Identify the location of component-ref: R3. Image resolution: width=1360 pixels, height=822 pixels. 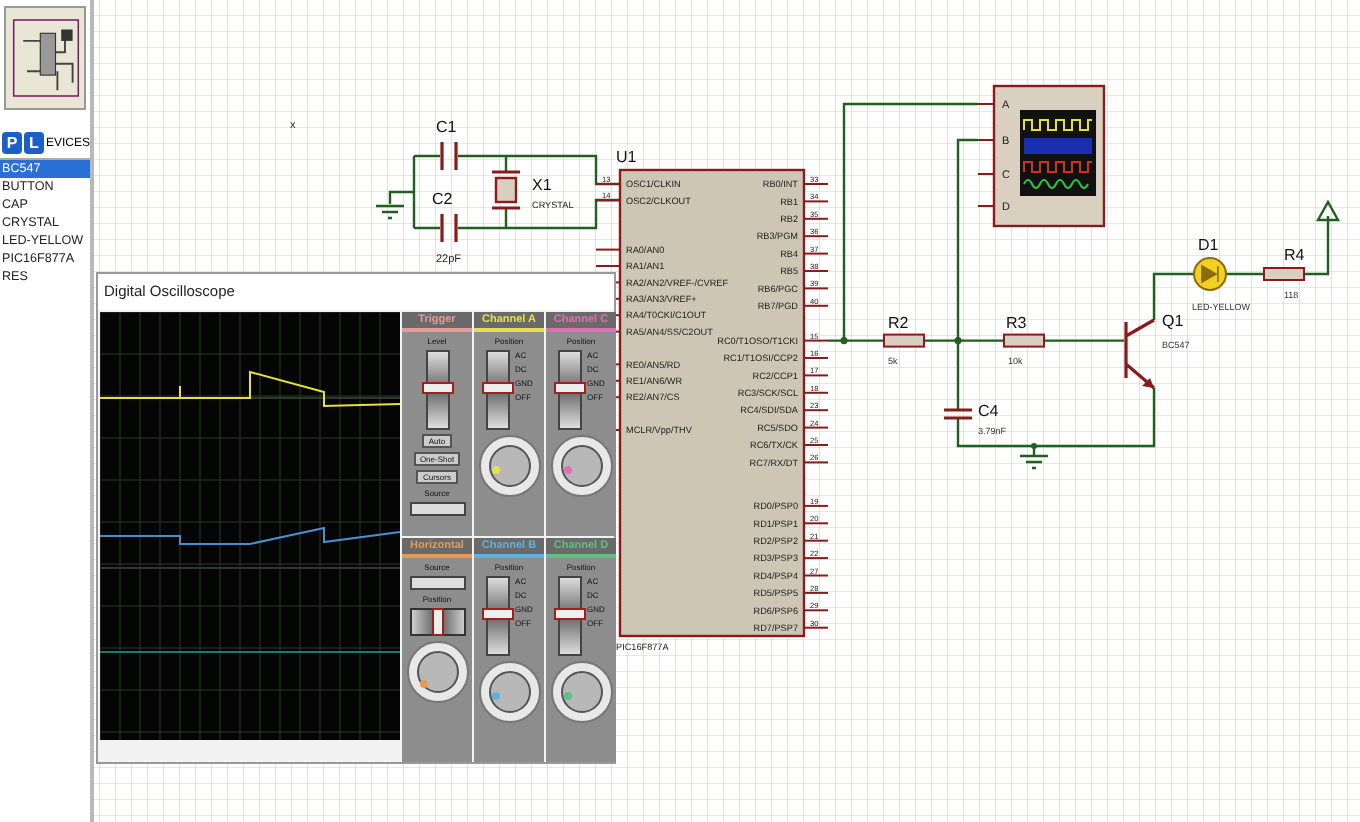
(1016, 323).